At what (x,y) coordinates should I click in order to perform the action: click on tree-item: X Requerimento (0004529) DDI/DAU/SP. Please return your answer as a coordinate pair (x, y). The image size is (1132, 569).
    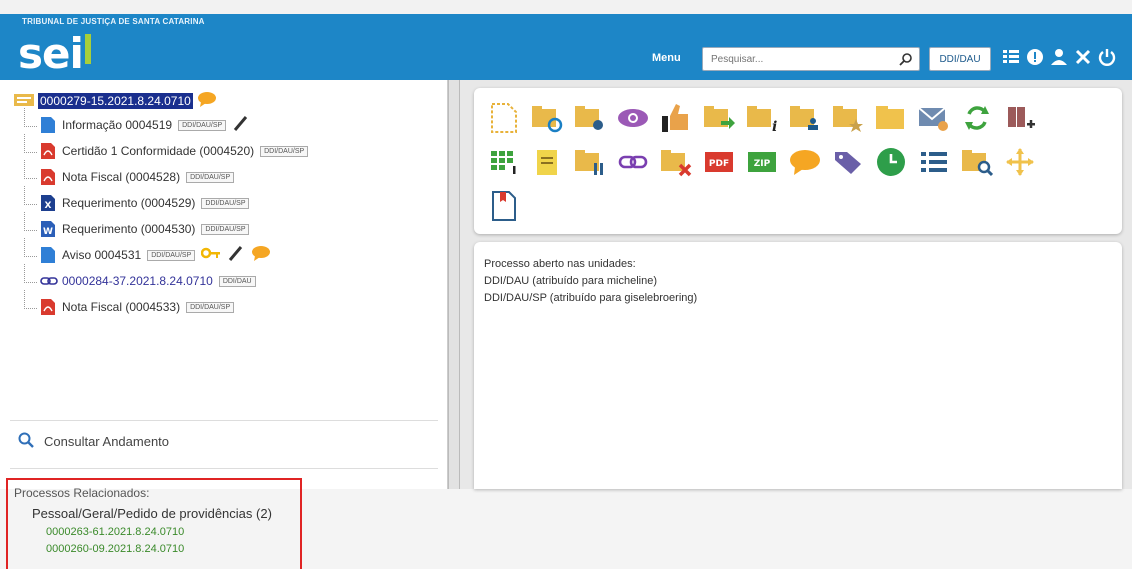
    Looking at the image, I should click on (224, 201).